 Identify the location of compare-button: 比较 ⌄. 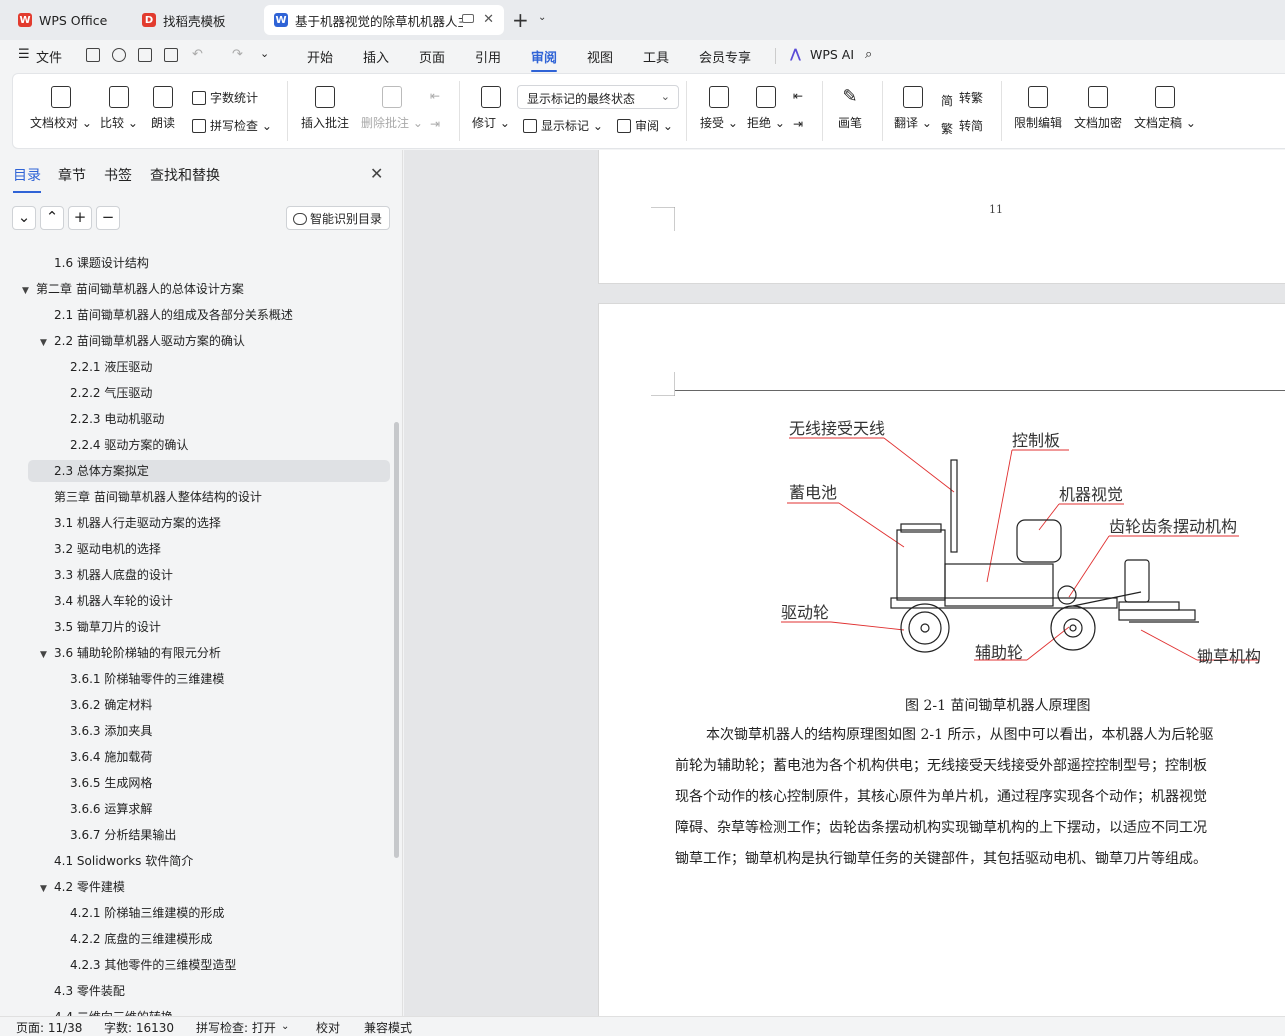
(119, 108).